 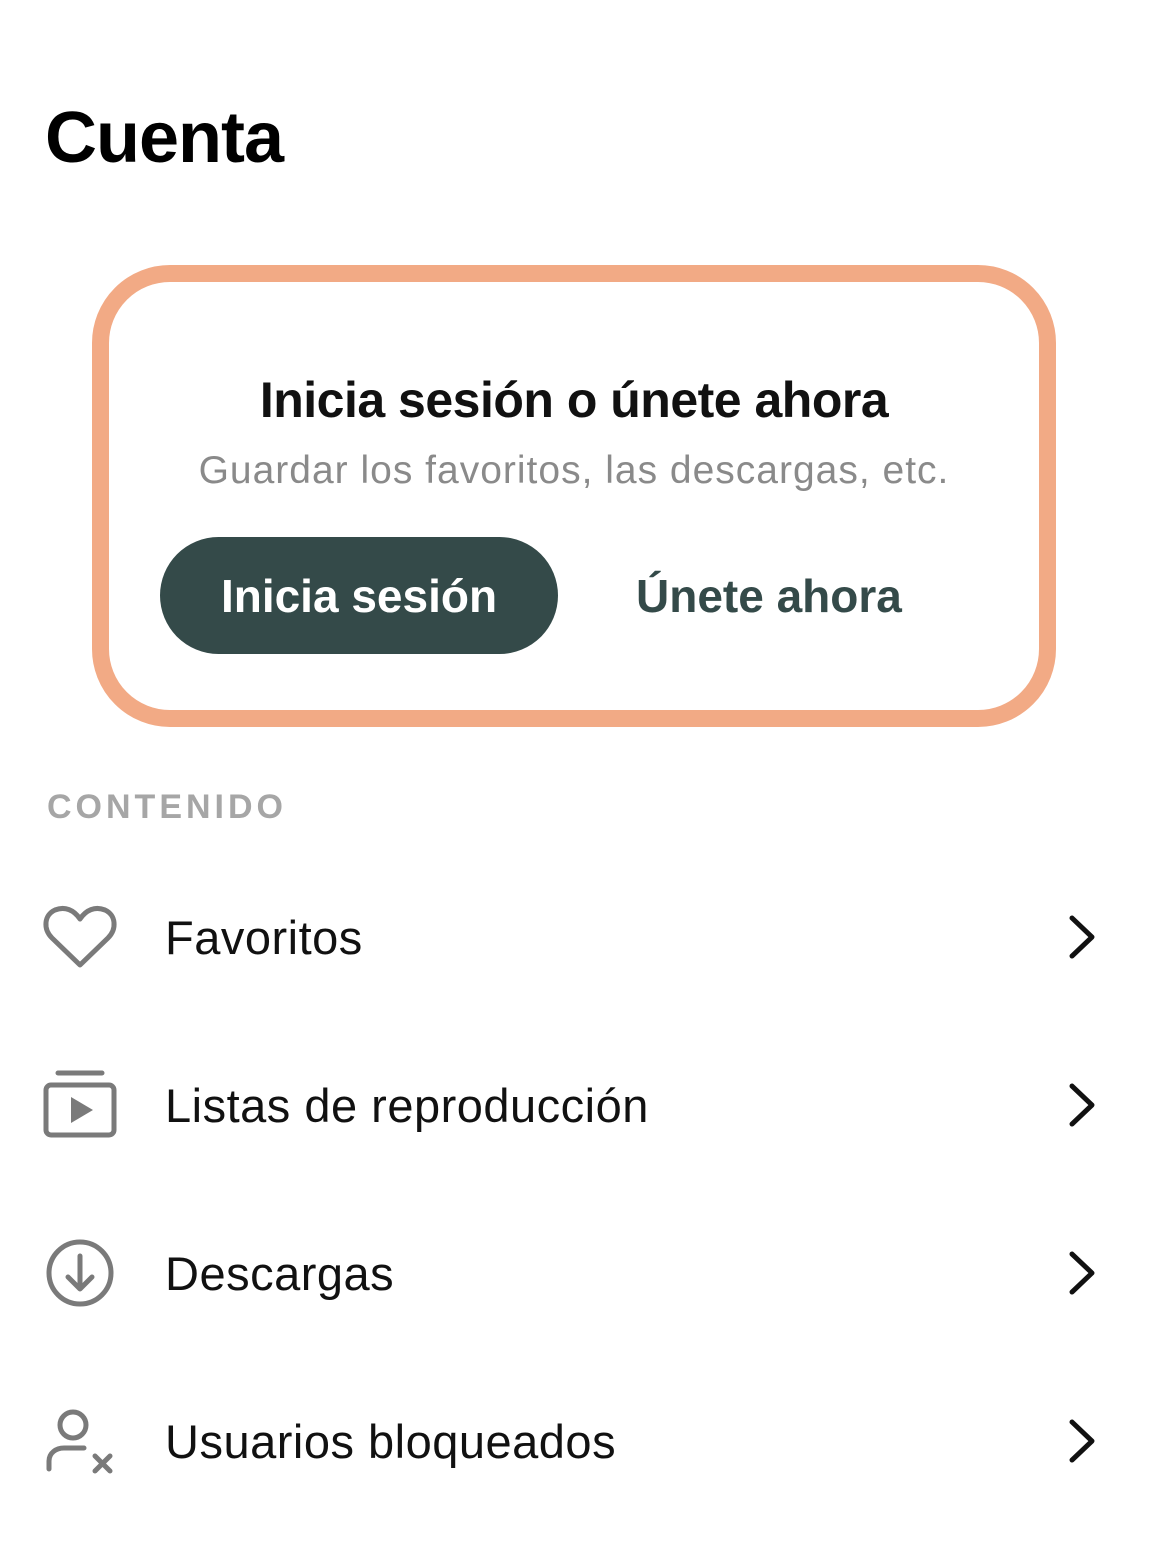 I want to click on menu-item-blocked-users: Usuarios bloqueados, so click(x=583, y=1439).